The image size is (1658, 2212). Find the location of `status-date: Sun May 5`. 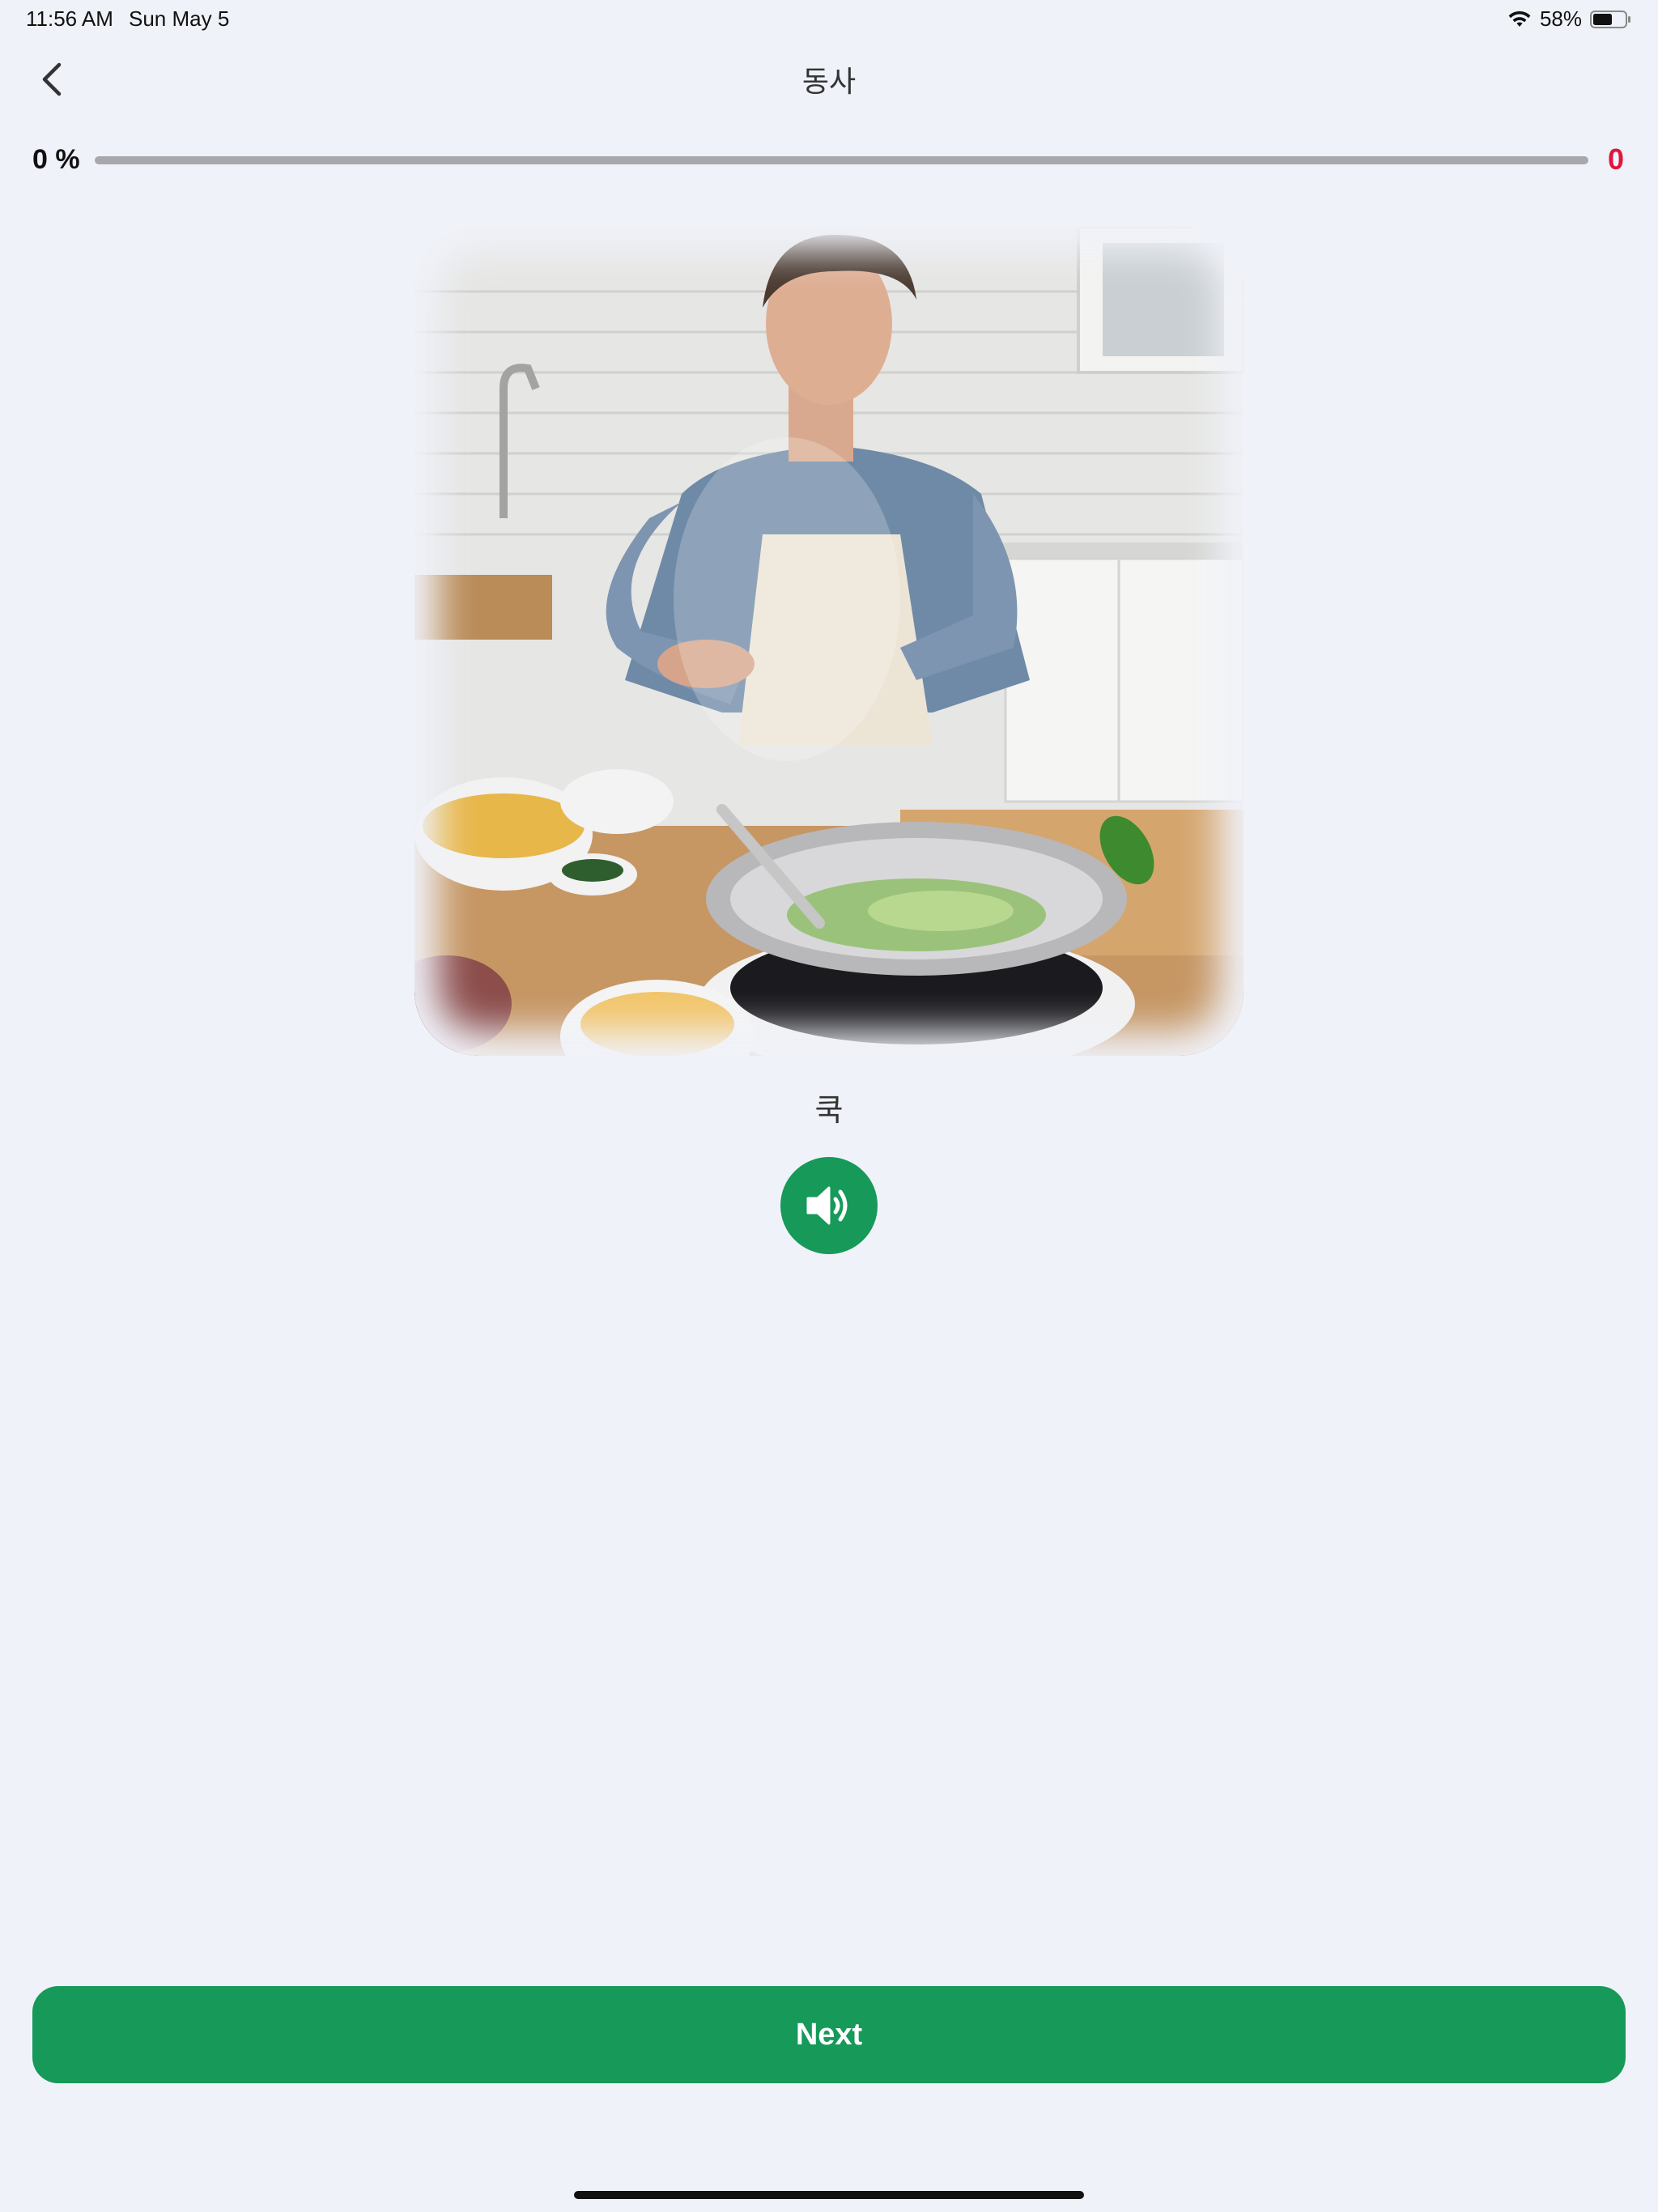

status-date: Sun May 5 is located at coordinates (179, 19).